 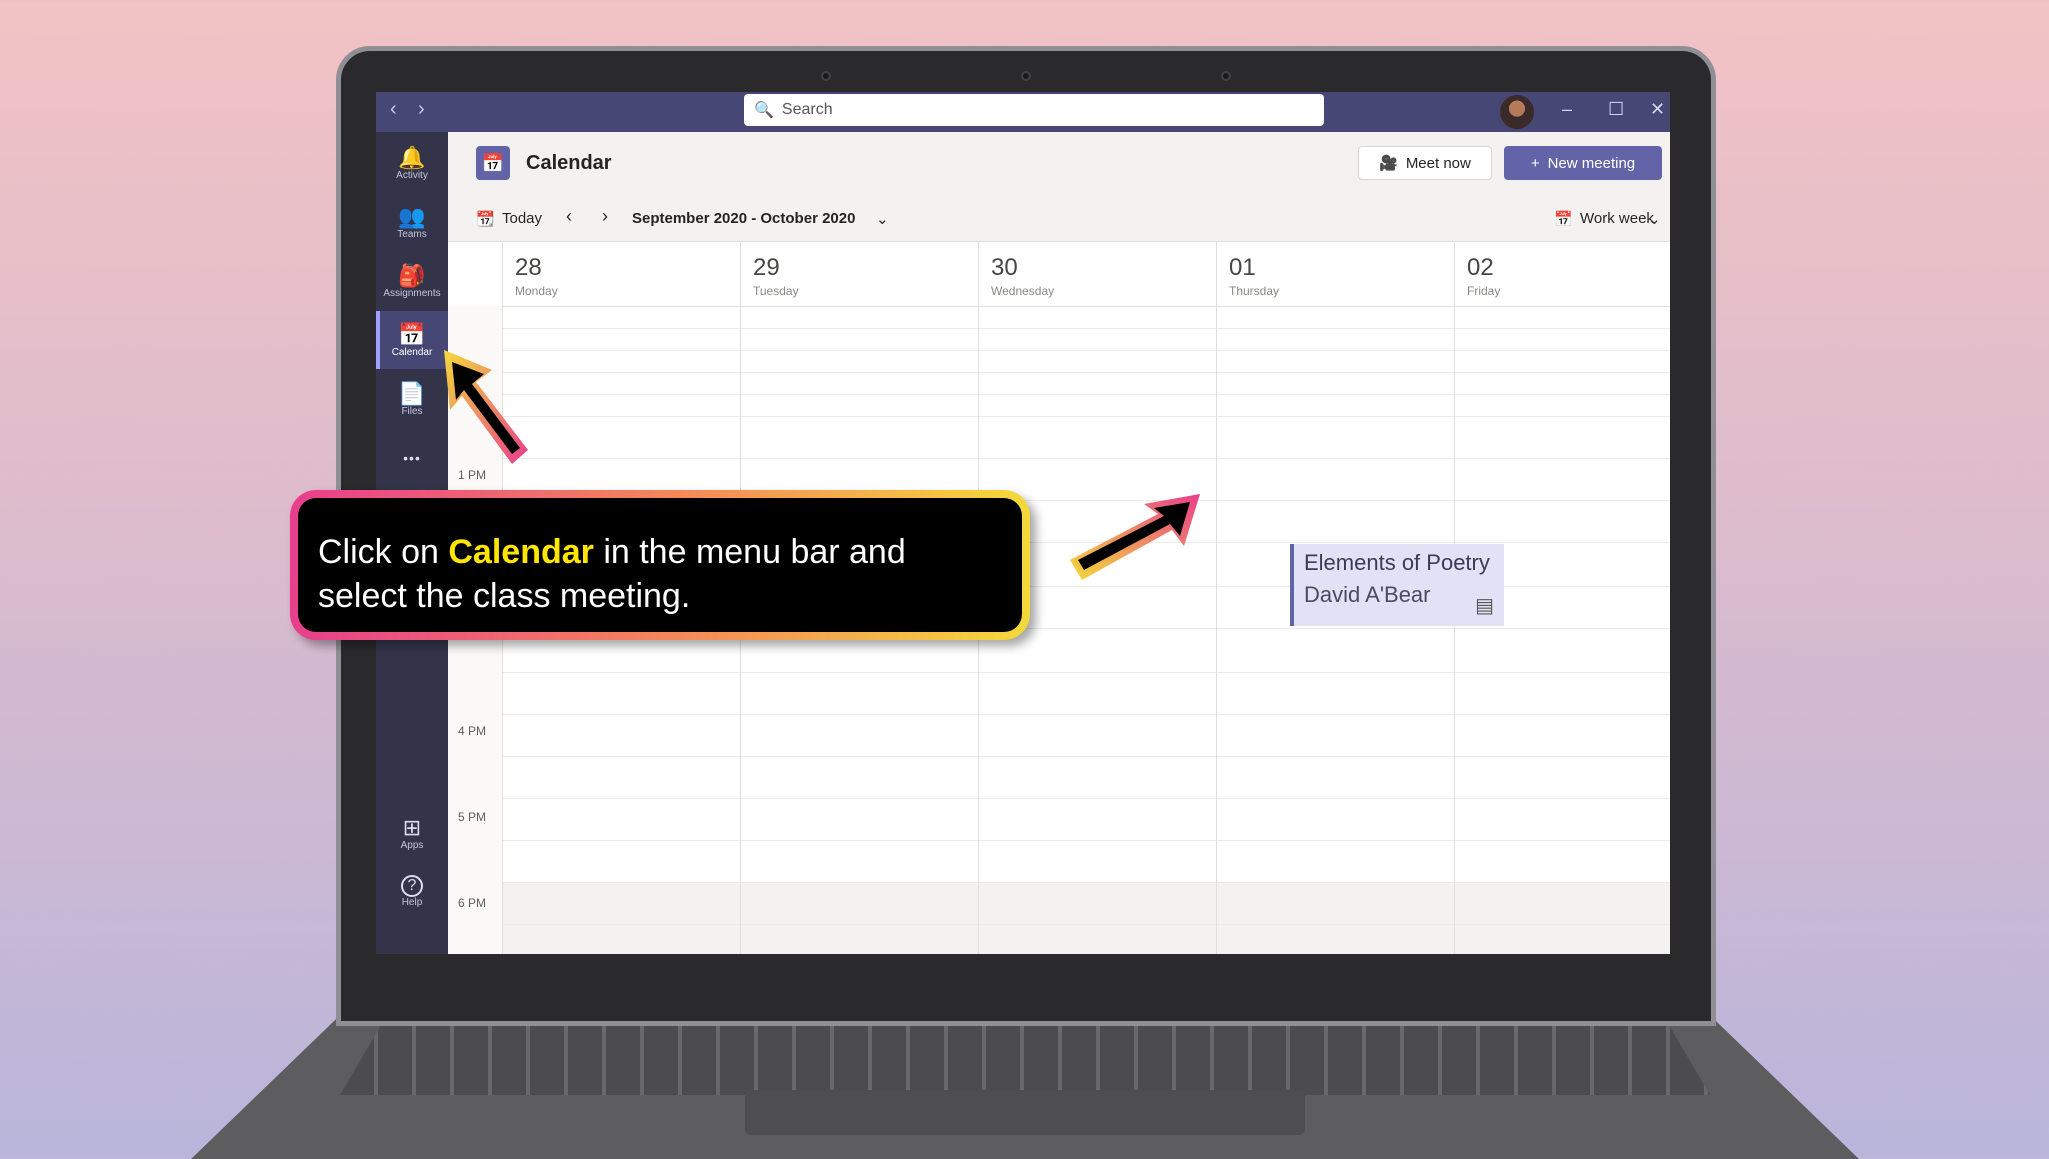 I want to click on rail-item-label: Activity, so click(x=412, y=175).